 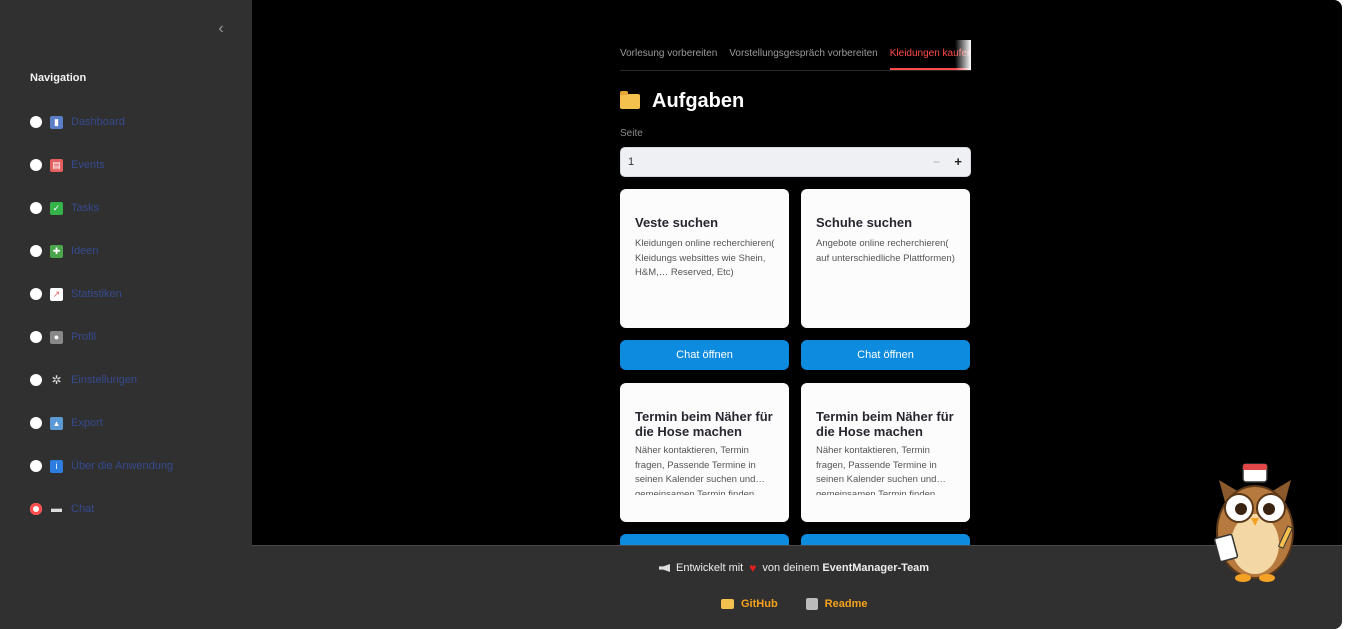 What do you see at coordinates (66, 423) in the screenshot?
I see `nav-item-export: ▴ Export` at bounding box center [66, 423].